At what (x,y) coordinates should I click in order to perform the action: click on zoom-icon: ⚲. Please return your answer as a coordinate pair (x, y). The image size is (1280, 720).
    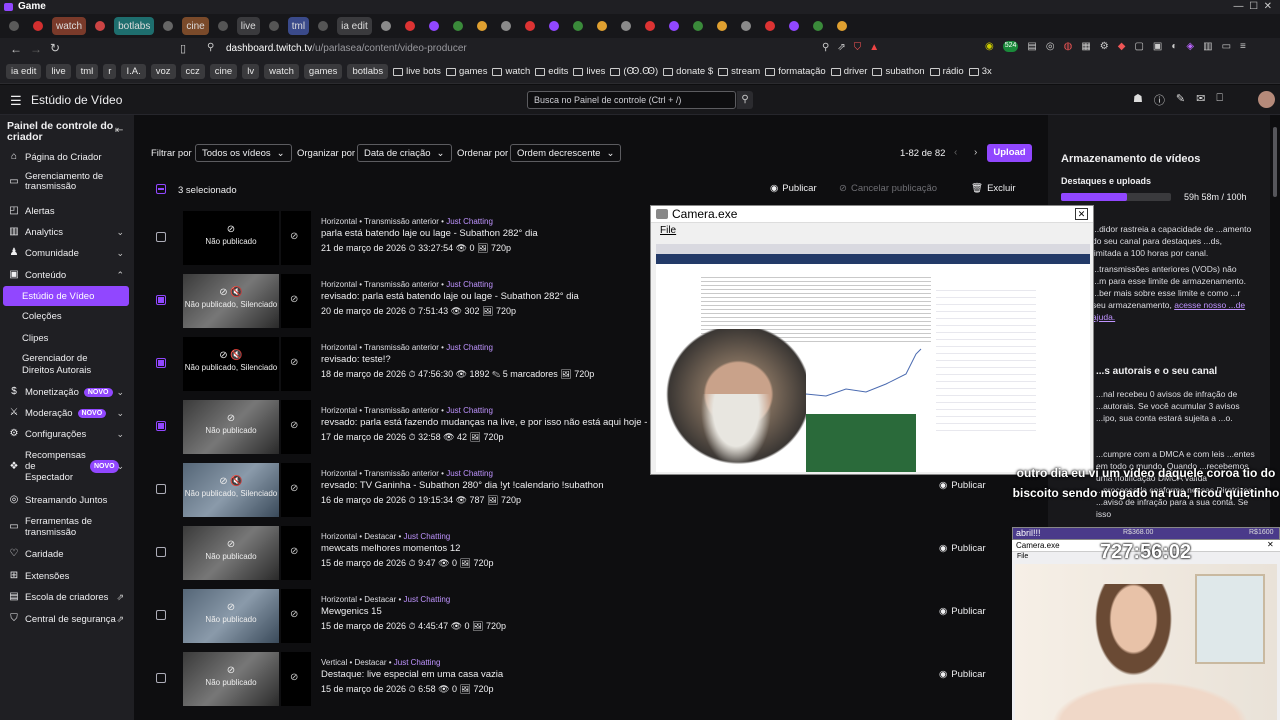
    Looking at the image, I should click on (825, 47).